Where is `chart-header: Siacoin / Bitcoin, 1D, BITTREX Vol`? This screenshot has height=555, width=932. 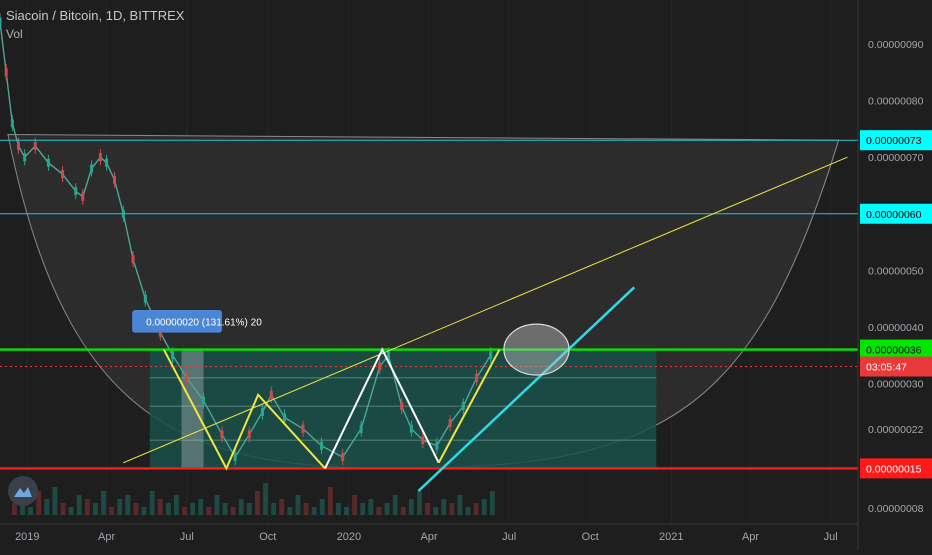
chart-header: Siacoin / Bitcoin, 1D, BITTREX Vol is located at coordinates (95, 24).